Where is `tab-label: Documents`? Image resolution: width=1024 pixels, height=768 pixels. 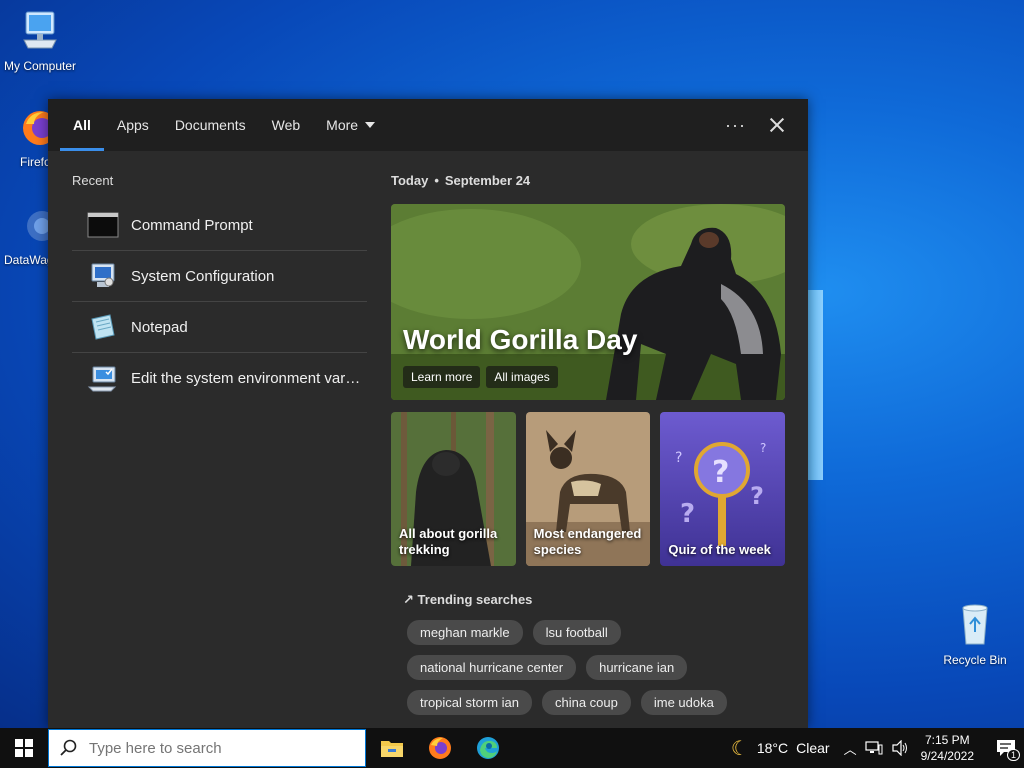
tab-label: Documents is located at coordinates (210, 125).